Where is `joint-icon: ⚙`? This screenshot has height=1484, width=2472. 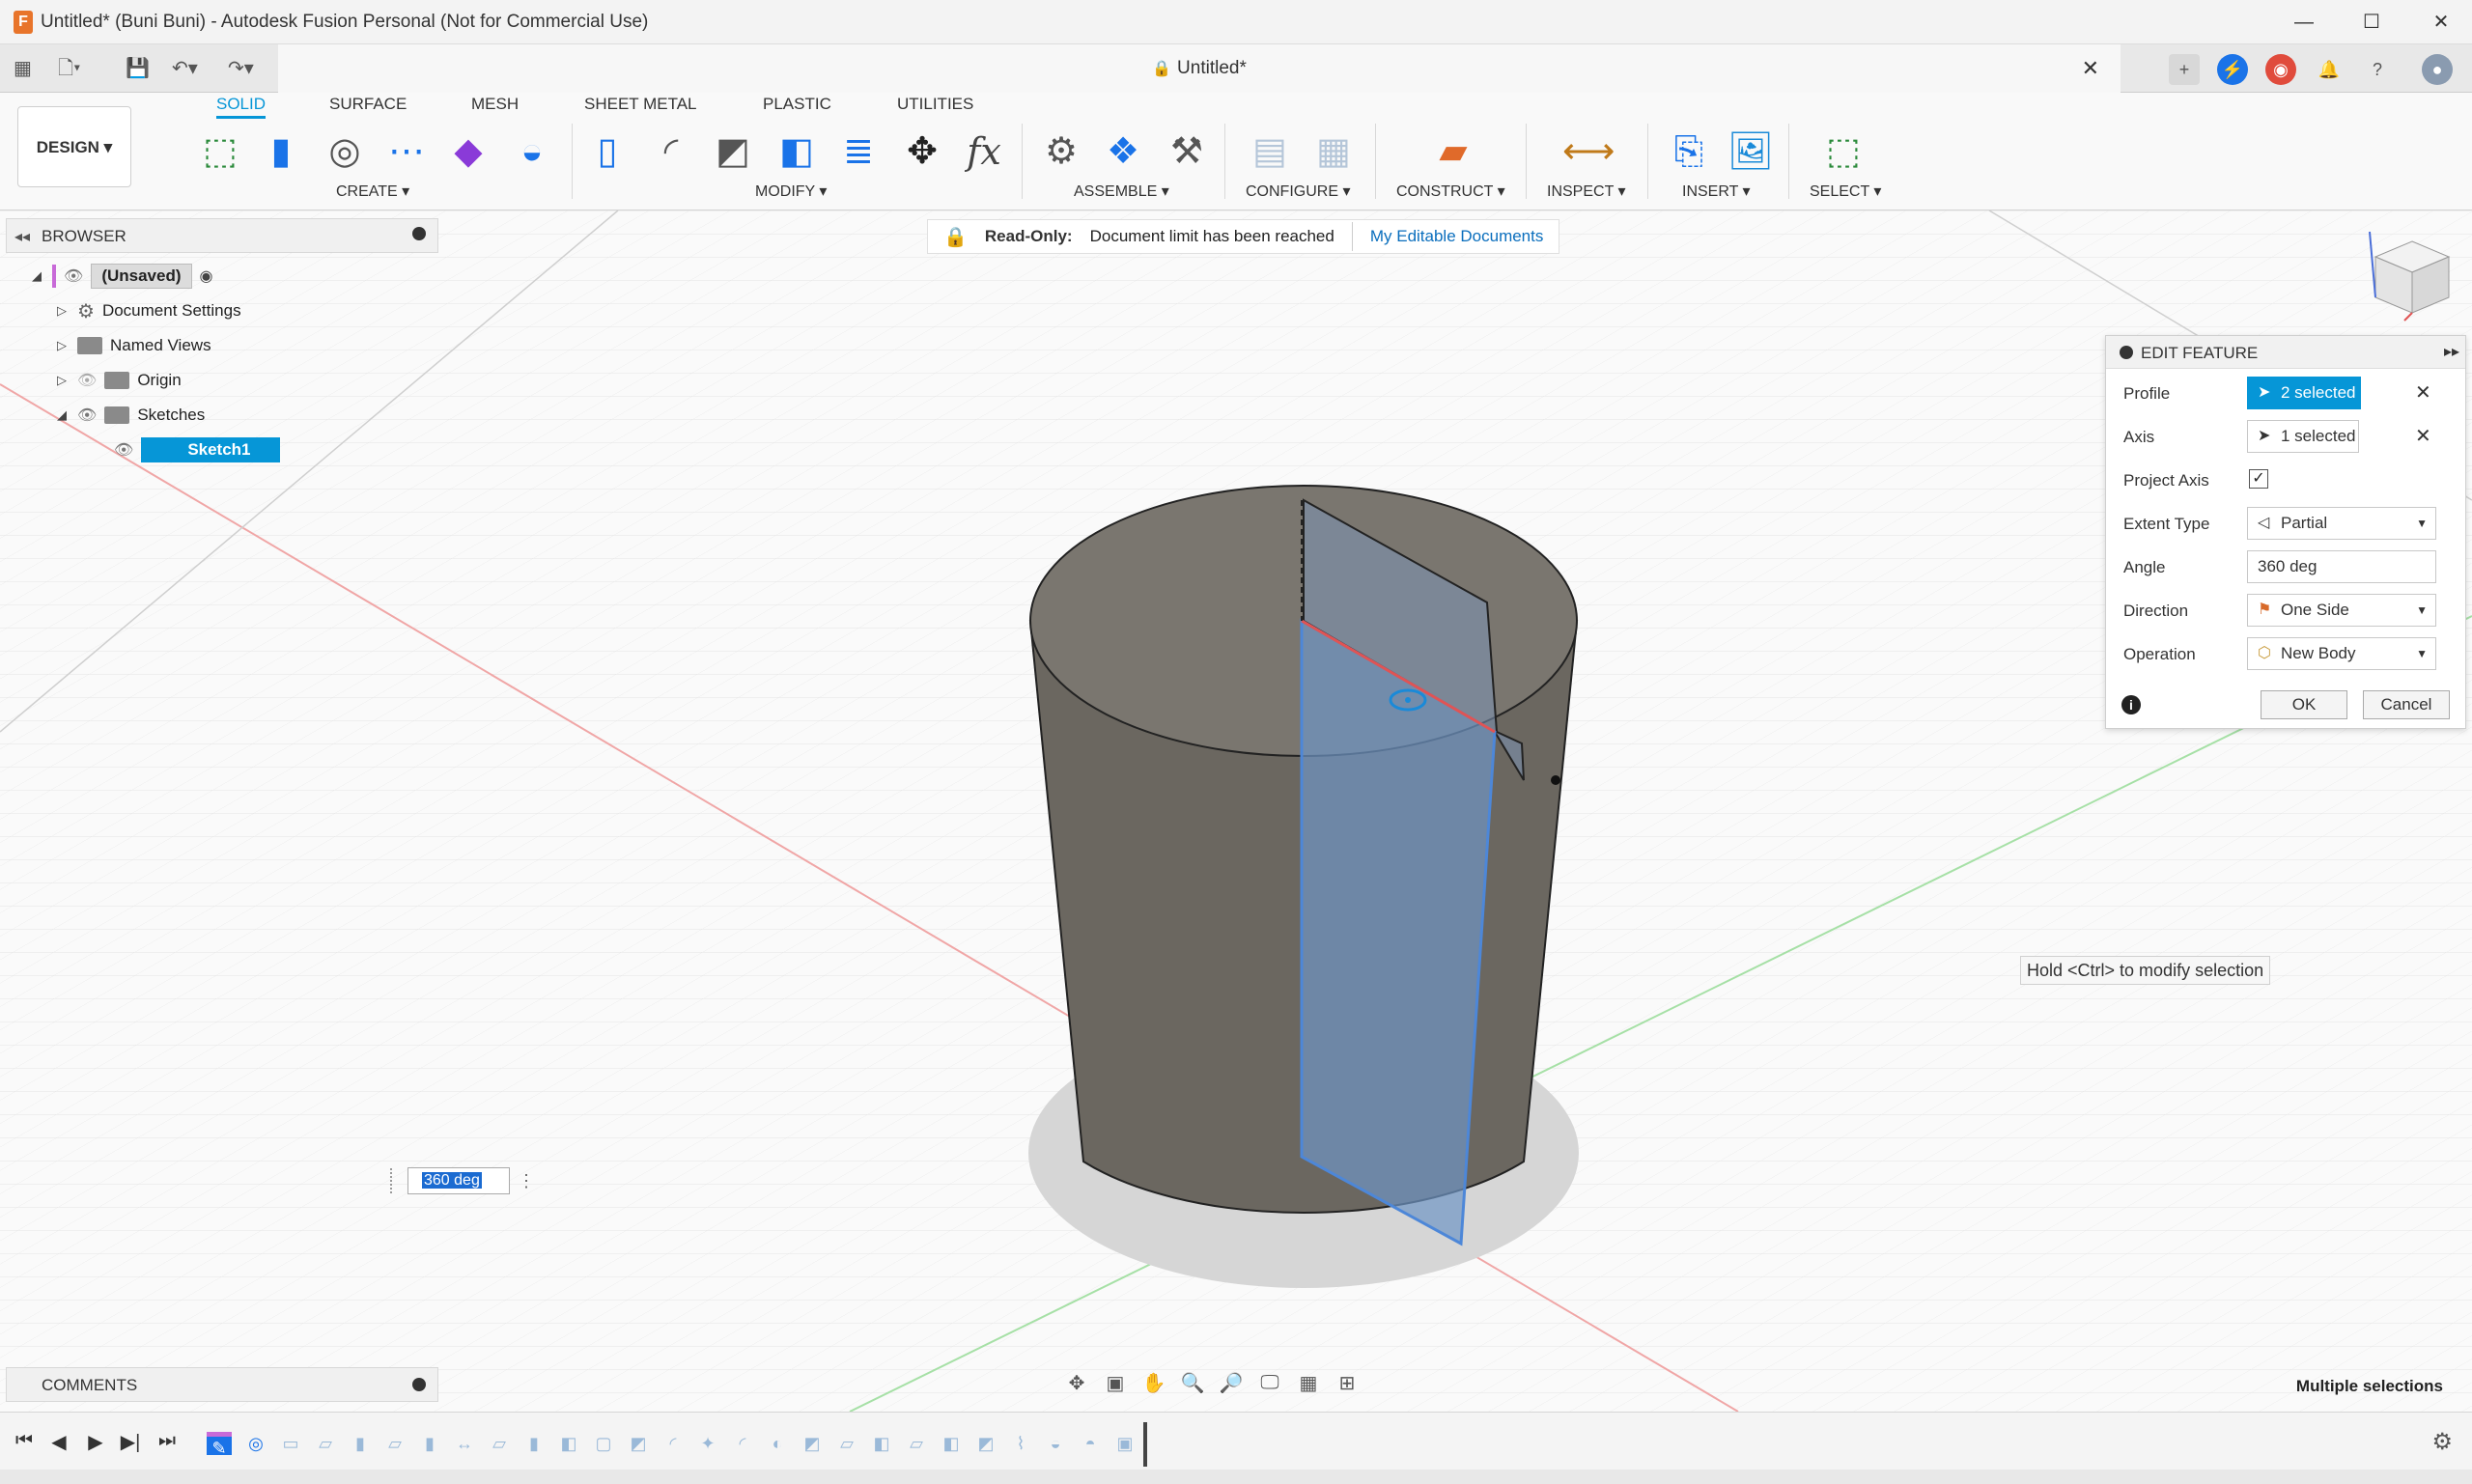
joint-icon: ⚙ is located at coordinates (1061, 152).